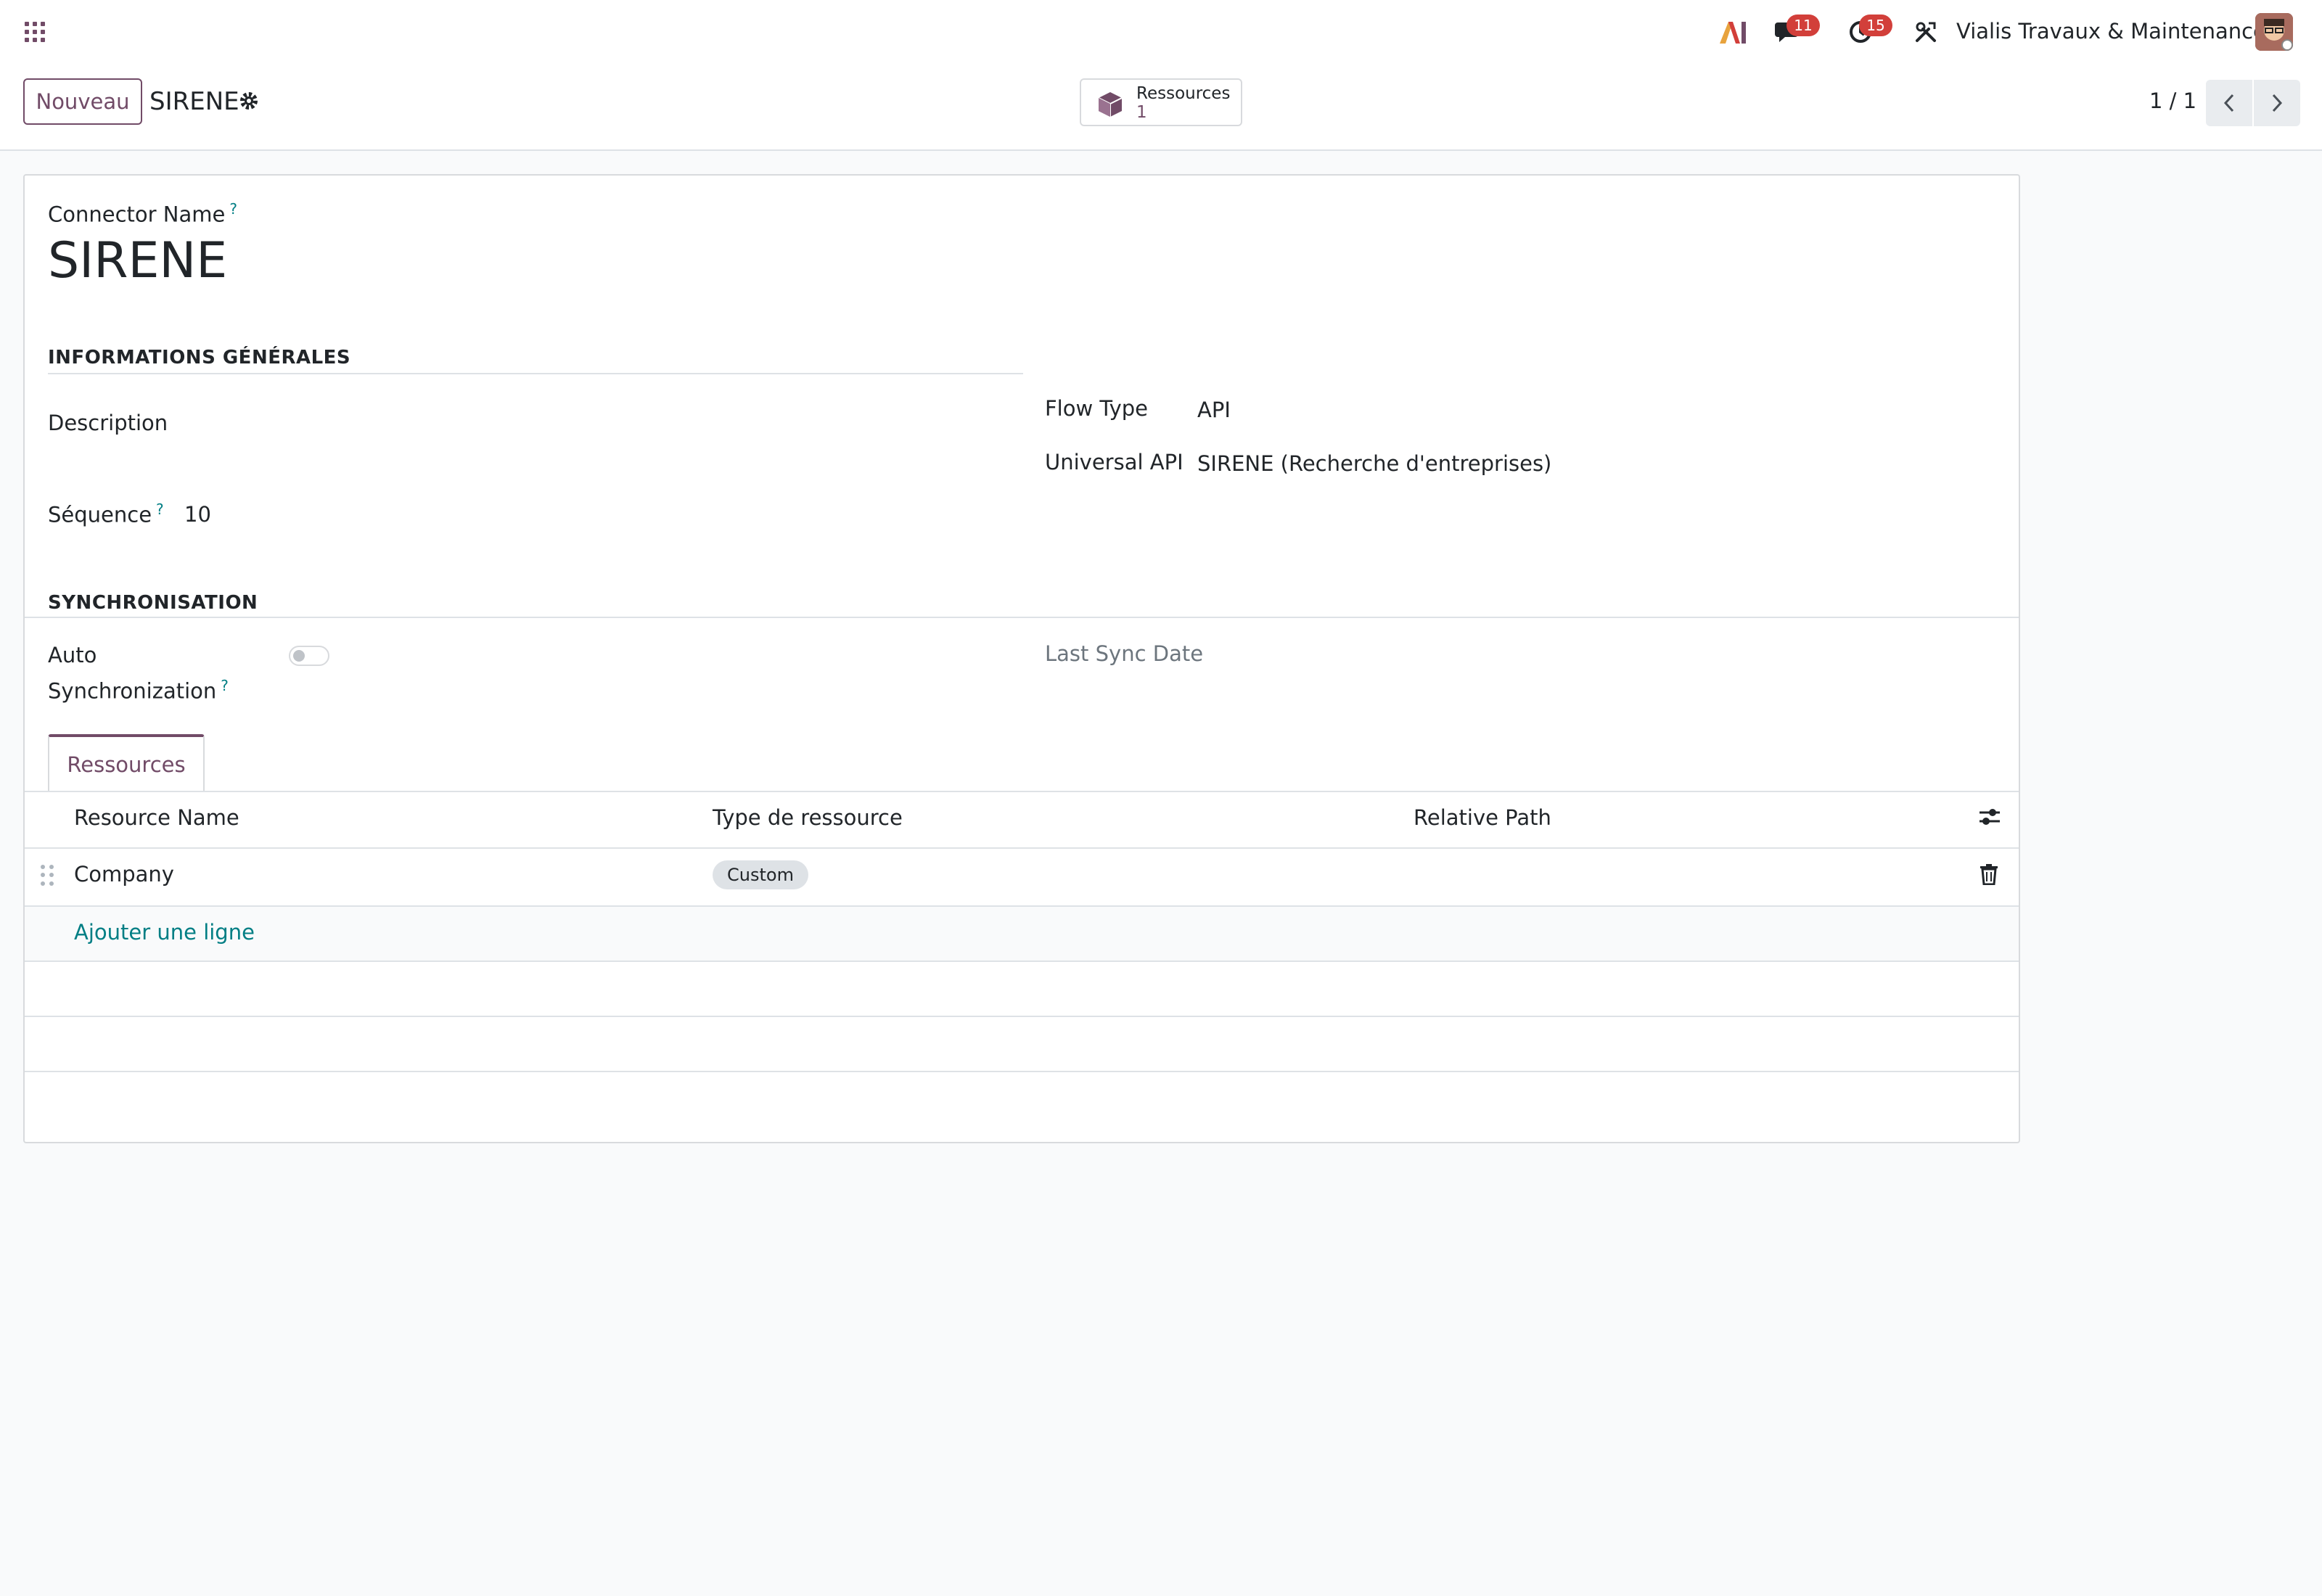 This screenshot has width=2322, height=1596. I want to click on smart-button-count: 1, so click(1141, 113).